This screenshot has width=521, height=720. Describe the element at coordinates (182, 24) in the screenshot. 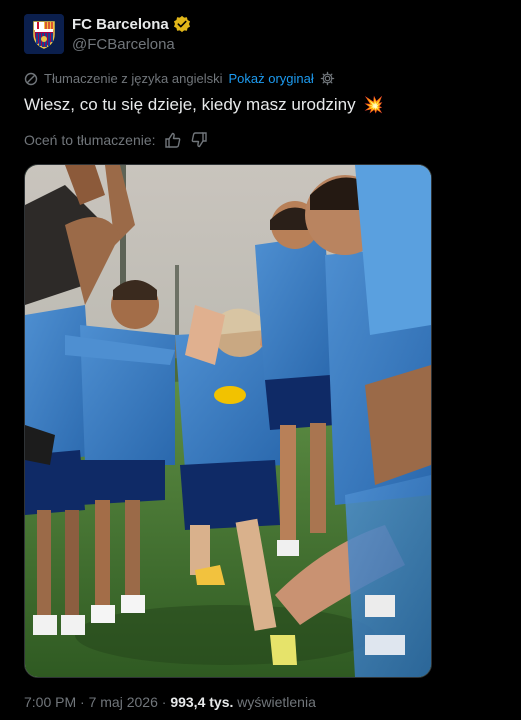

I see `verified-badge-icon` at that location.